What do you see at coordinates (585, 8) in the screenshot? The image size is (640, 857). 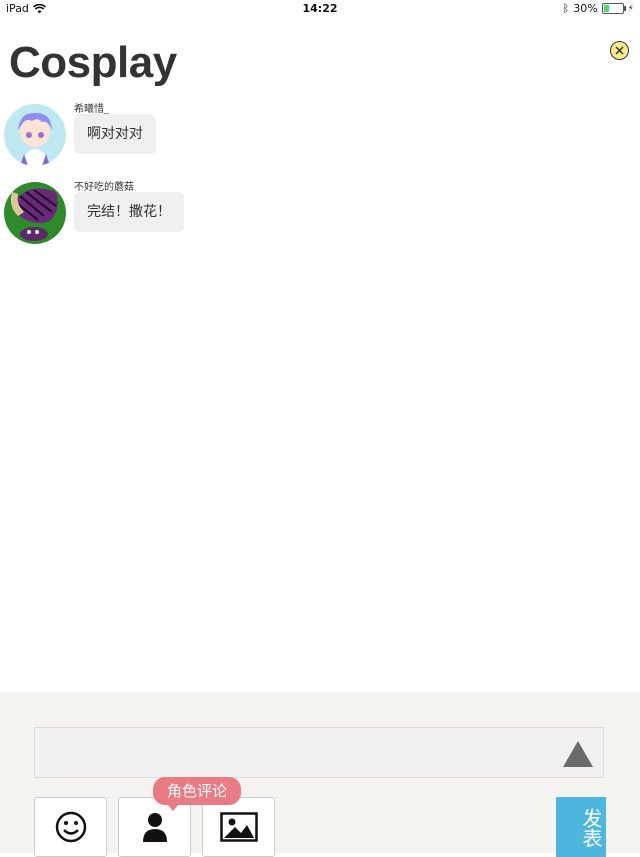 I see `battery-percent: 30%` at bounding box center [585, 8].